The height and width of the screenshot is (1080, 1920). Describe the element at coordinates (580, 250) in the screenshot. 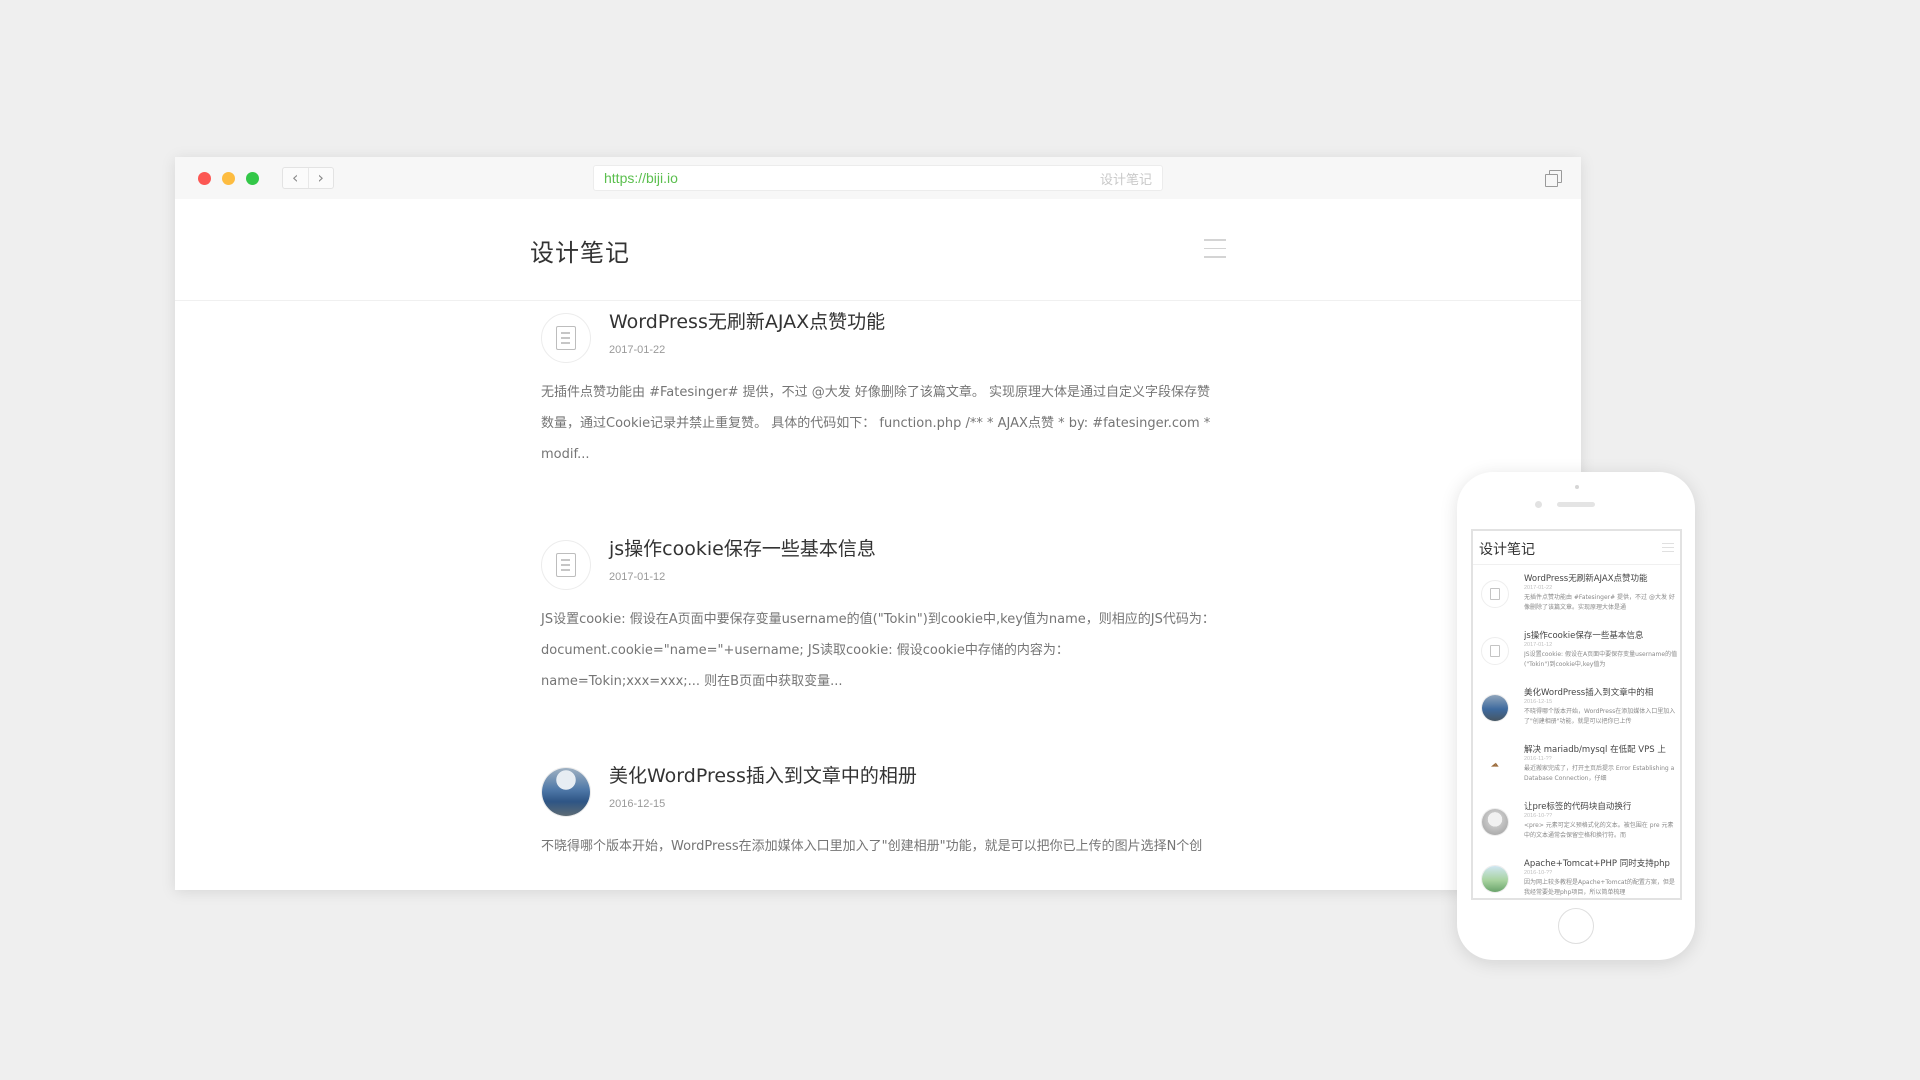

I see `site-title: 设计笔记` at that location.